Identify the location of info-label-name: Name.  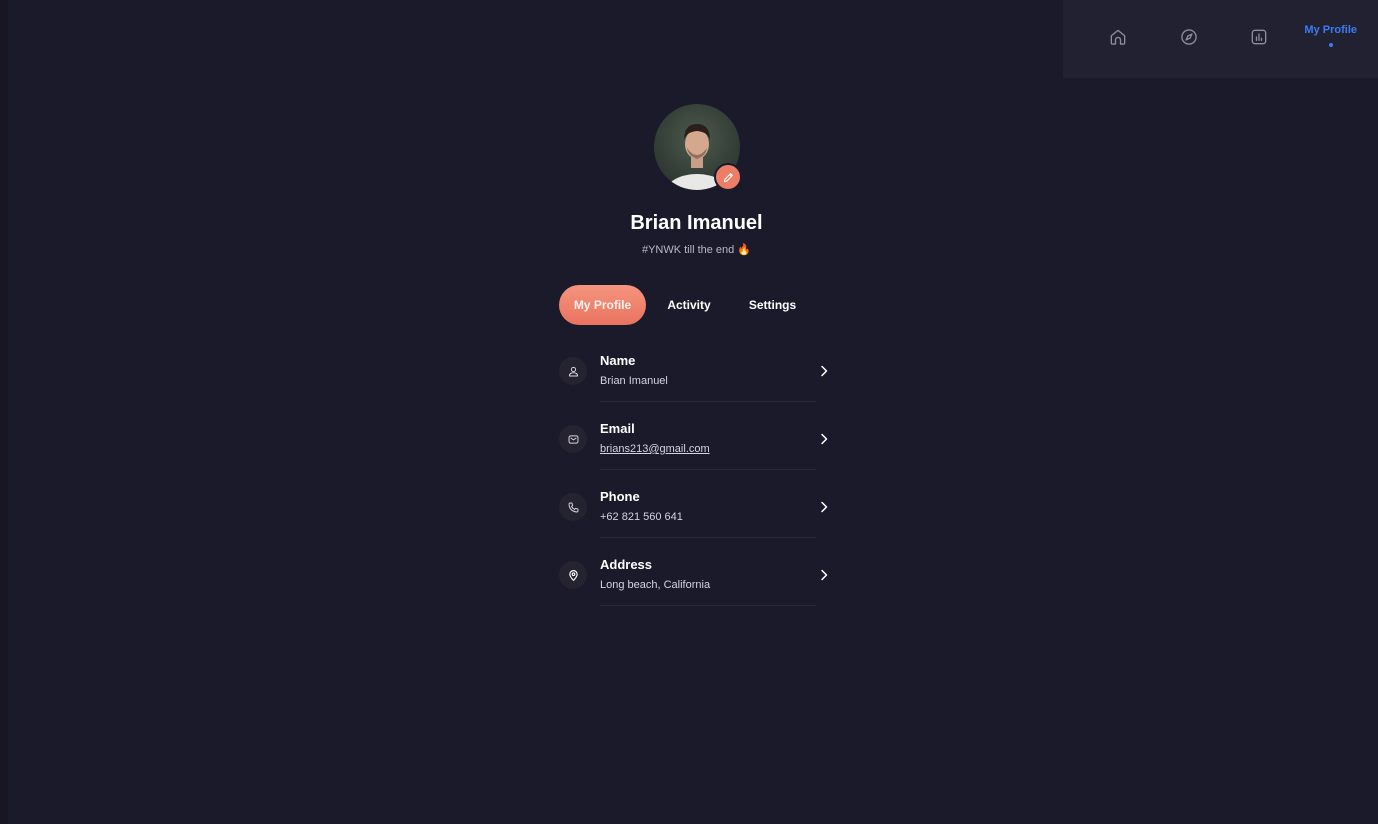
(618, 360).